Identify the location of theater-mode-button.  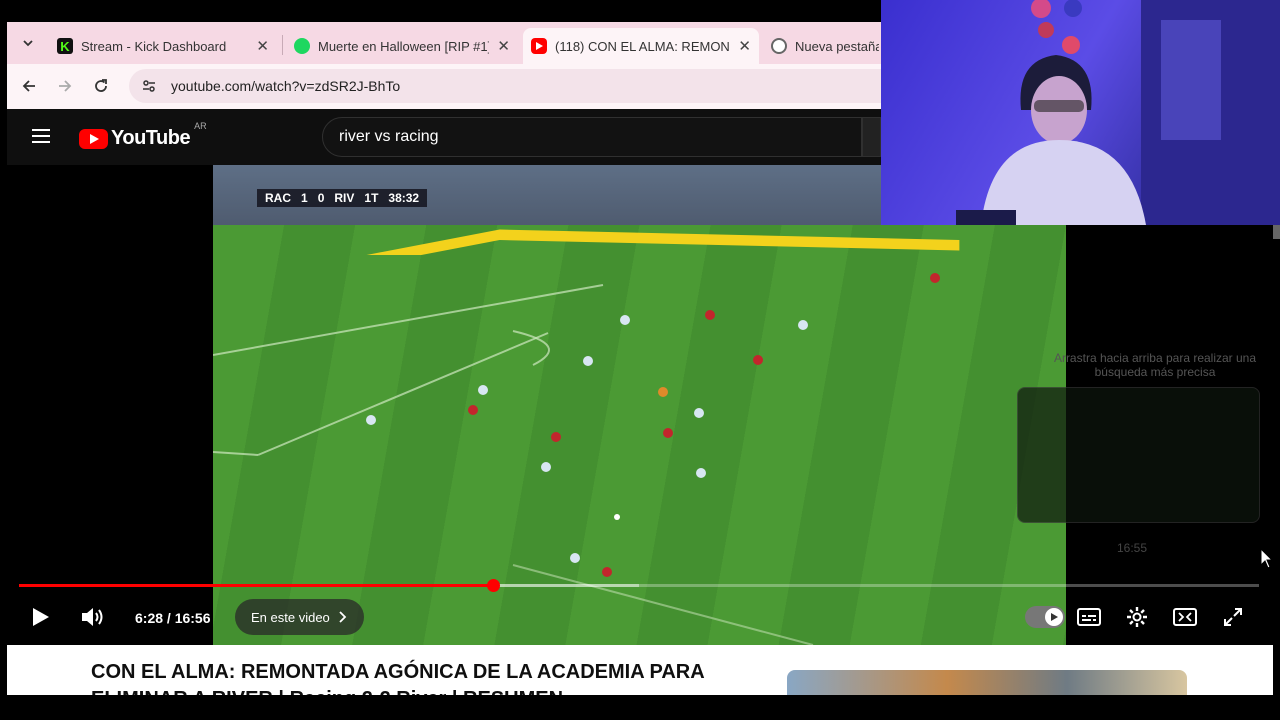
(1185, 617).